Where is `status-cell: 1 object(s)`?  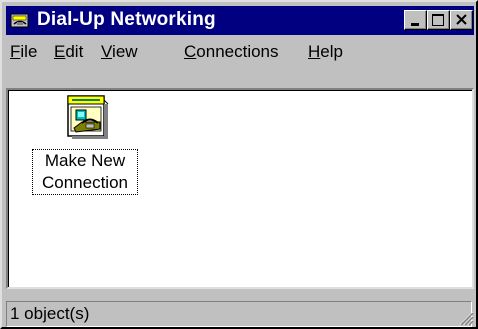 status-cell: 1 object(s) is located at coordinates (239, 314).